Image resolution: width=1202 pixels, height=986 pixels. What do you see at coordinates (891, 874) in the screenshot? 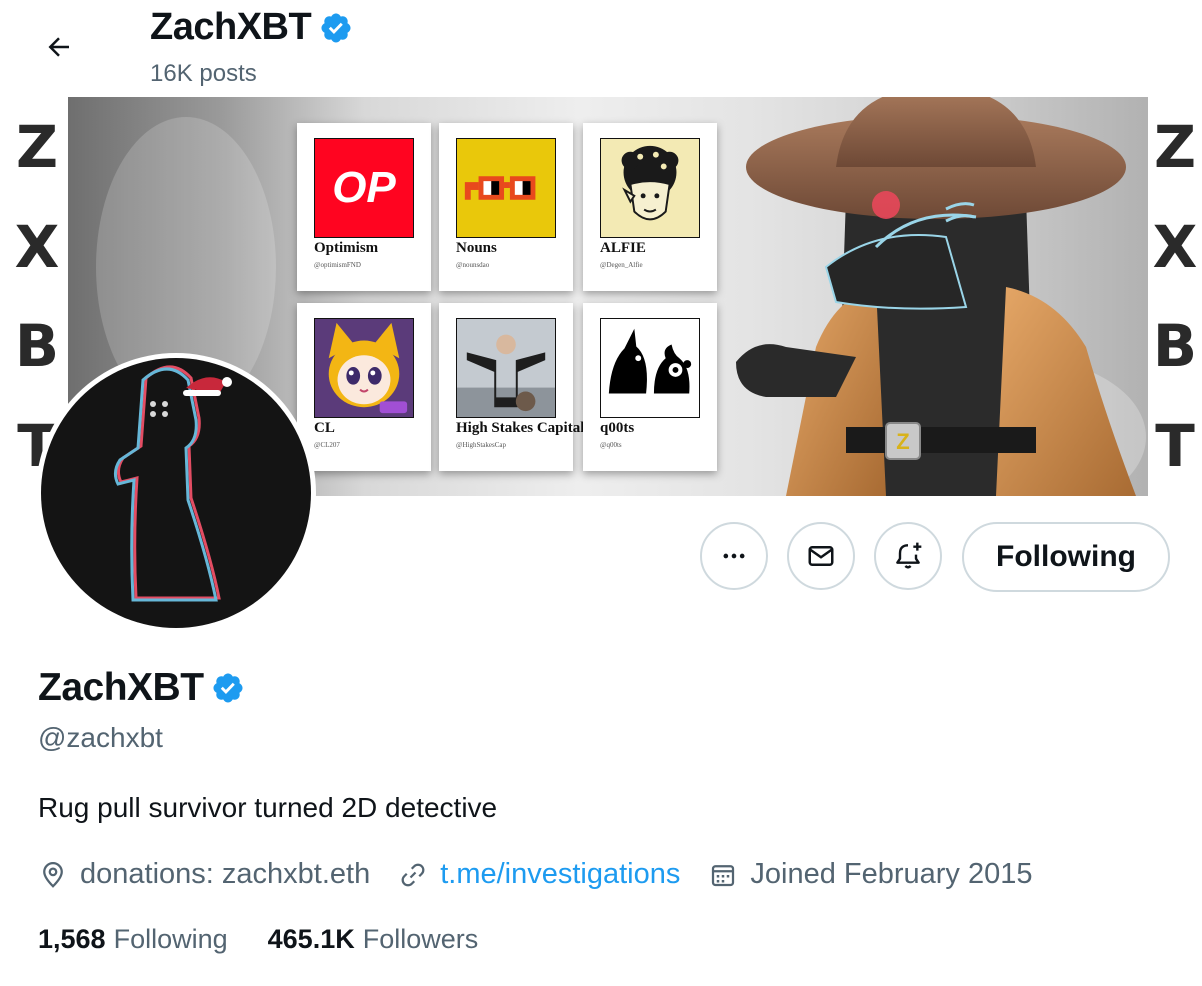
I see `joined-text: Joined February 2015` at bounding box center [891, 874].